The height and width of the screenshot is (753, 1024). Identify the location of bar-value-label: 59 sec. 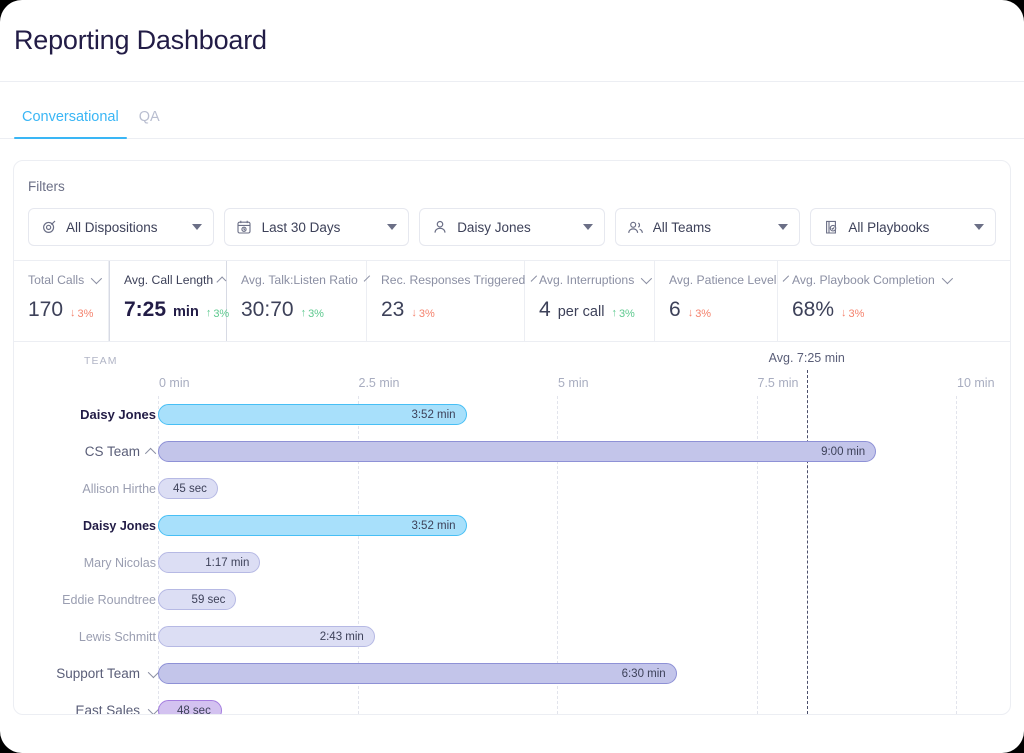
(208, 599).